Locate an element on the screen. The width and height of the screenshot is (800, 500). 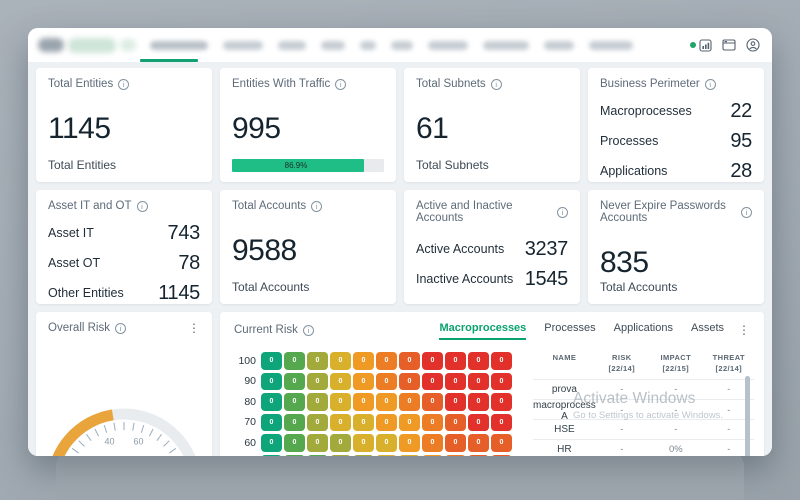
table-scrollbar is located at coordinates (747, 416).